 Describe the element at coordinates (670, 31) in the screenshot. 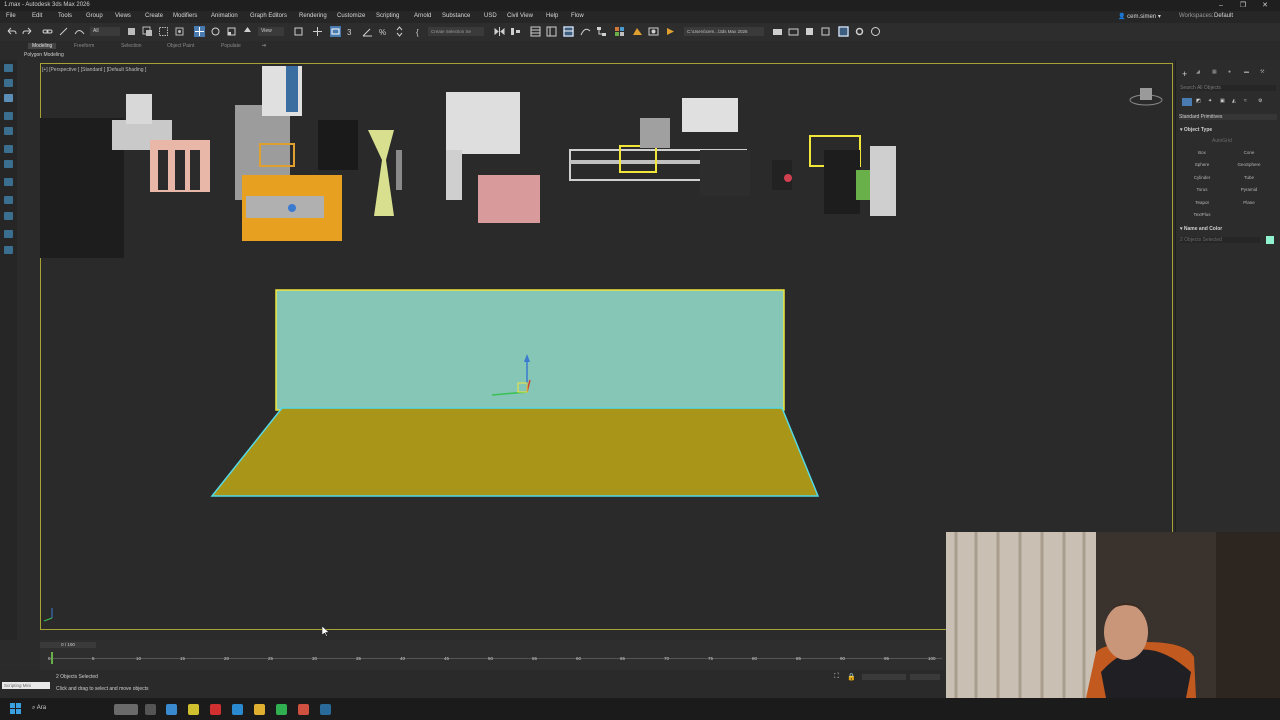

I see `render-production-icon` at that location.